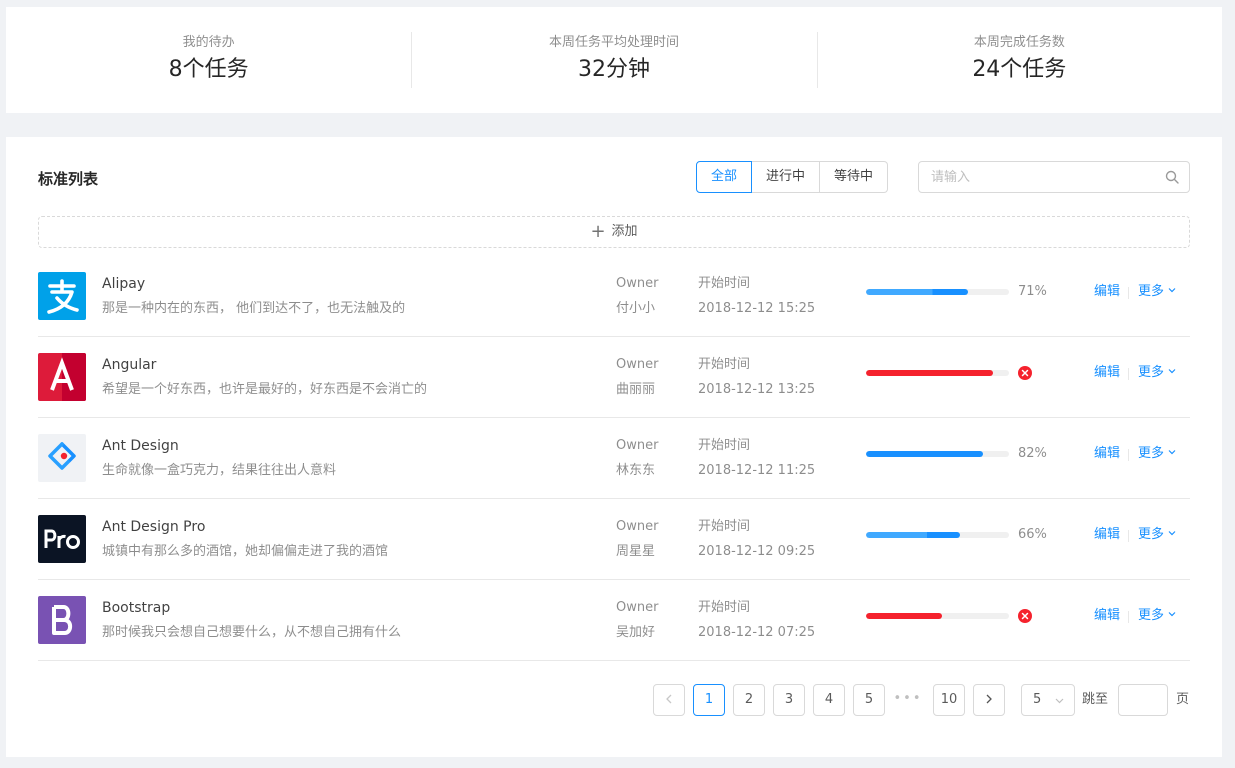 Image resolution: width=1235 pixels, height=768 pixels. What do you see at coordinates (1032, 453) in the screenshot?
I see `progress-percent: 82%` at bounding box center [1032, 453].